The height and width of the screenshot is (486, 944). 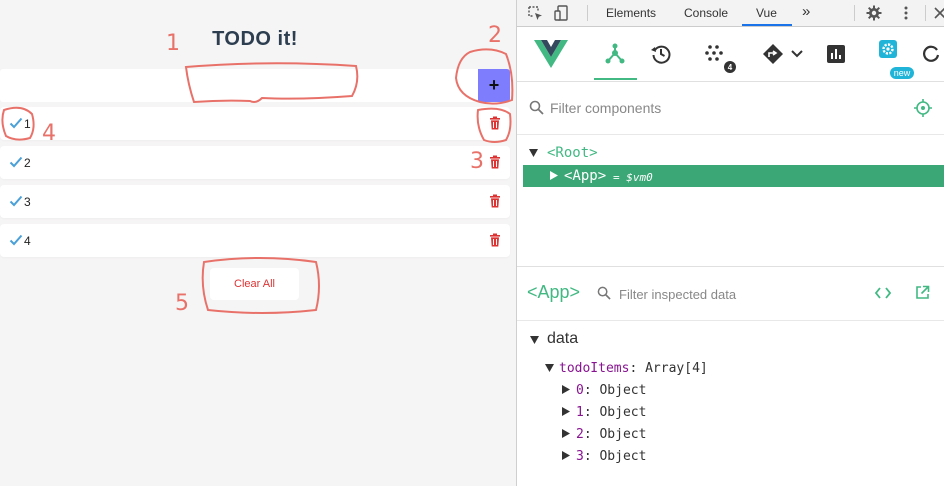 What do you see at coordinates (874, 13) in the screenshot?
I see `gear-icon` at bounding box center [874, 13].